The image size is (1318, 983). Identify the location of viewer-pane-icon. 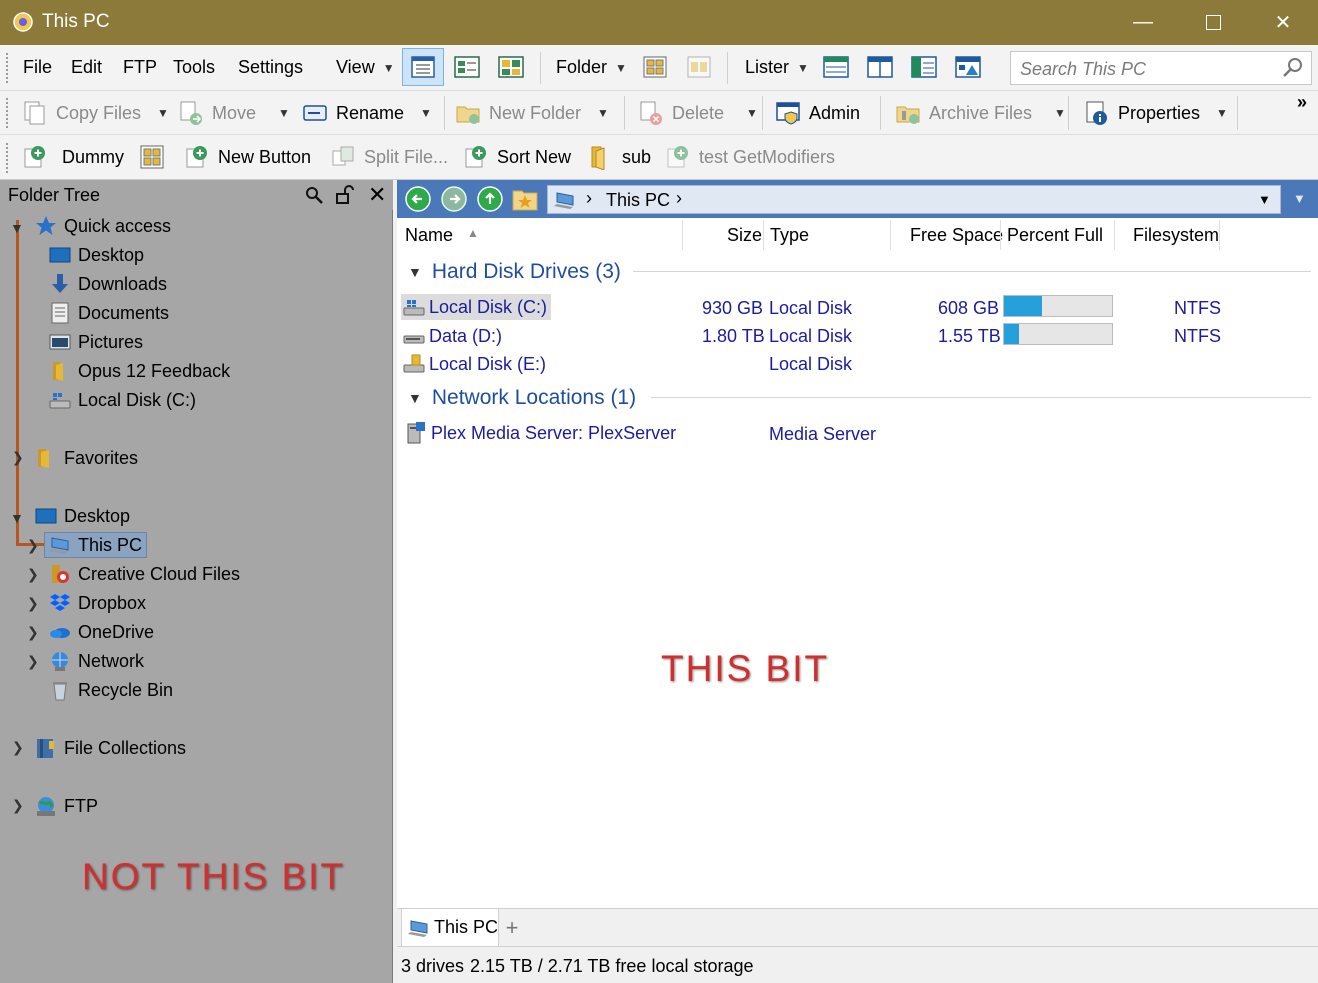
(968, 67).